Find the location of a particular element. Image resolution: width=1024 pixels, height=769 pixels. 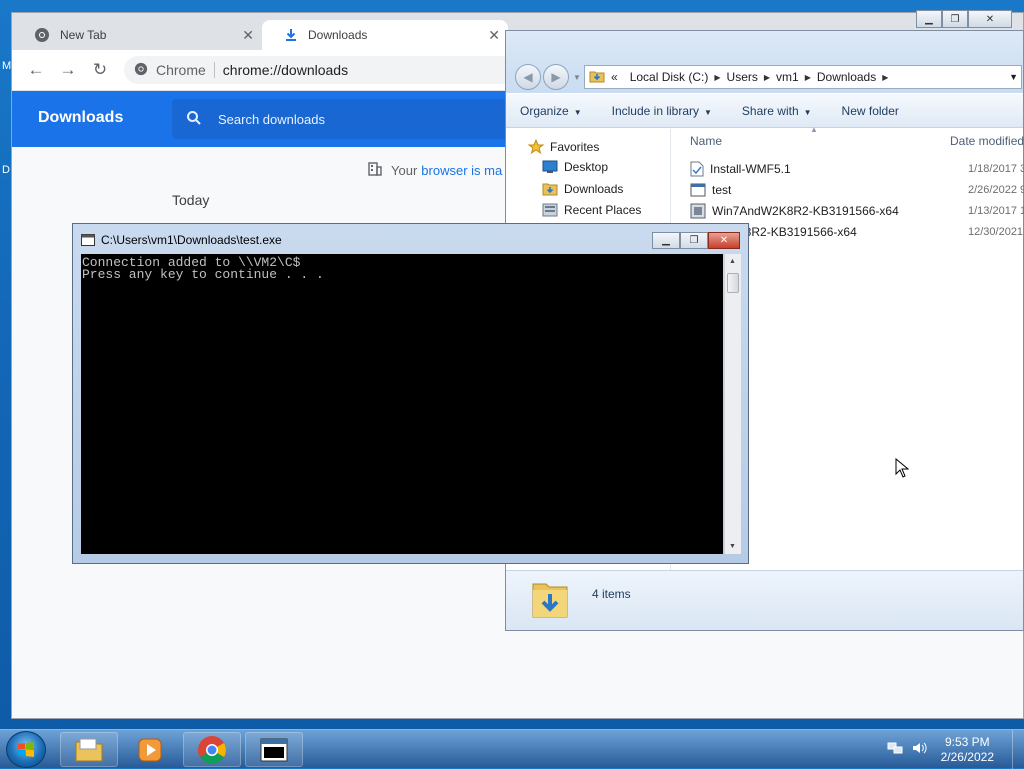

file-date: 1/13/2017 10:0 is located at coordinates (996, 211).